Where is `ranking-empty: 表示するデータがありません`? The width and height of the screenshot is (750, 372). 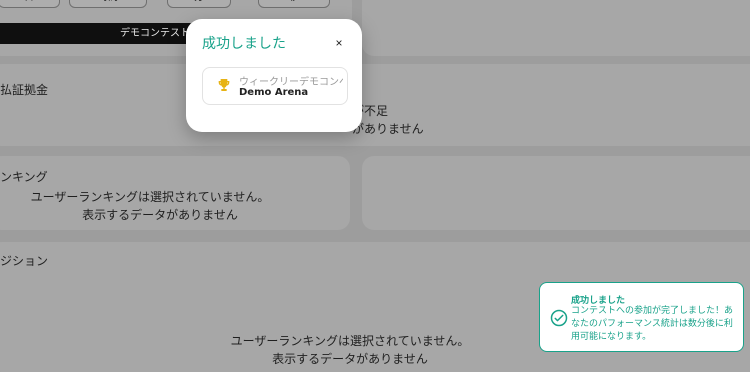 ranking-empty: 表示するデータがありません is located at coordinates (160, 215).